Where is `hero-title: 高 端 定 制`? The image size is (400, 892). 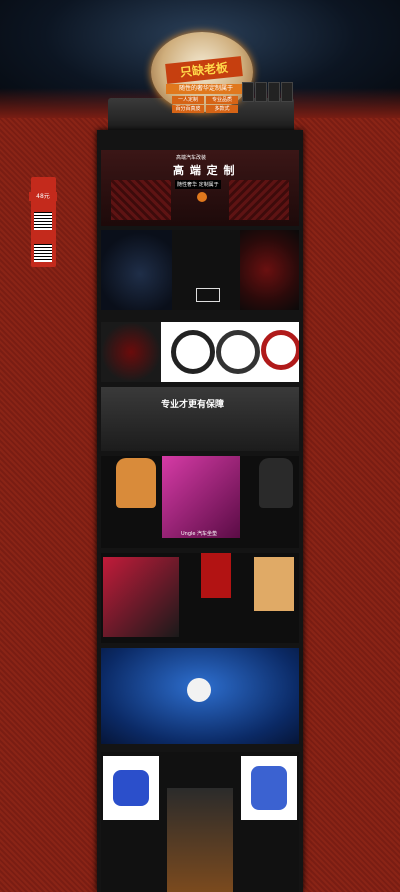 hero-title: 高 端 定 制 is located at coordinates (204, 170).